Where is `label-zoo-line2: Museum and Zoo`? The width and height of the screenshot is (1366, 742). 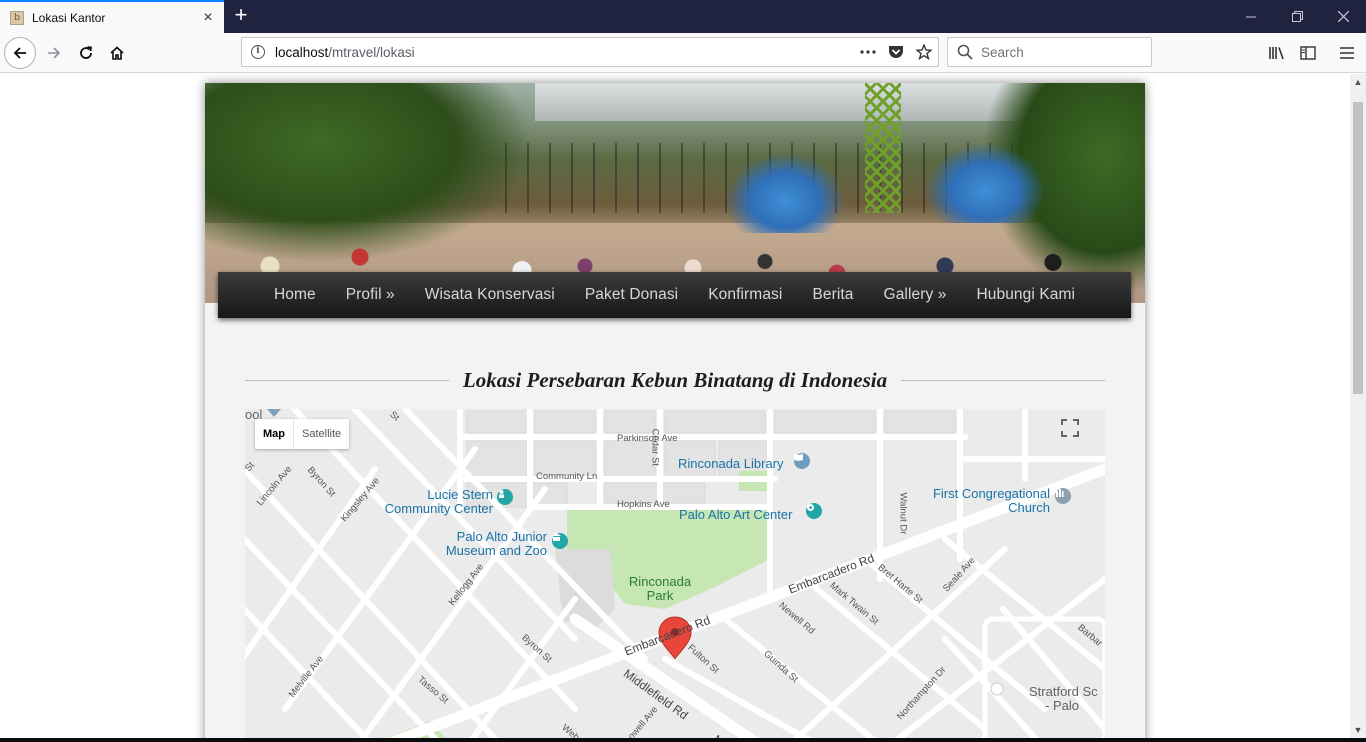
label-zoo-line2: Museum and Zoo is located at coordinates (496, 550).